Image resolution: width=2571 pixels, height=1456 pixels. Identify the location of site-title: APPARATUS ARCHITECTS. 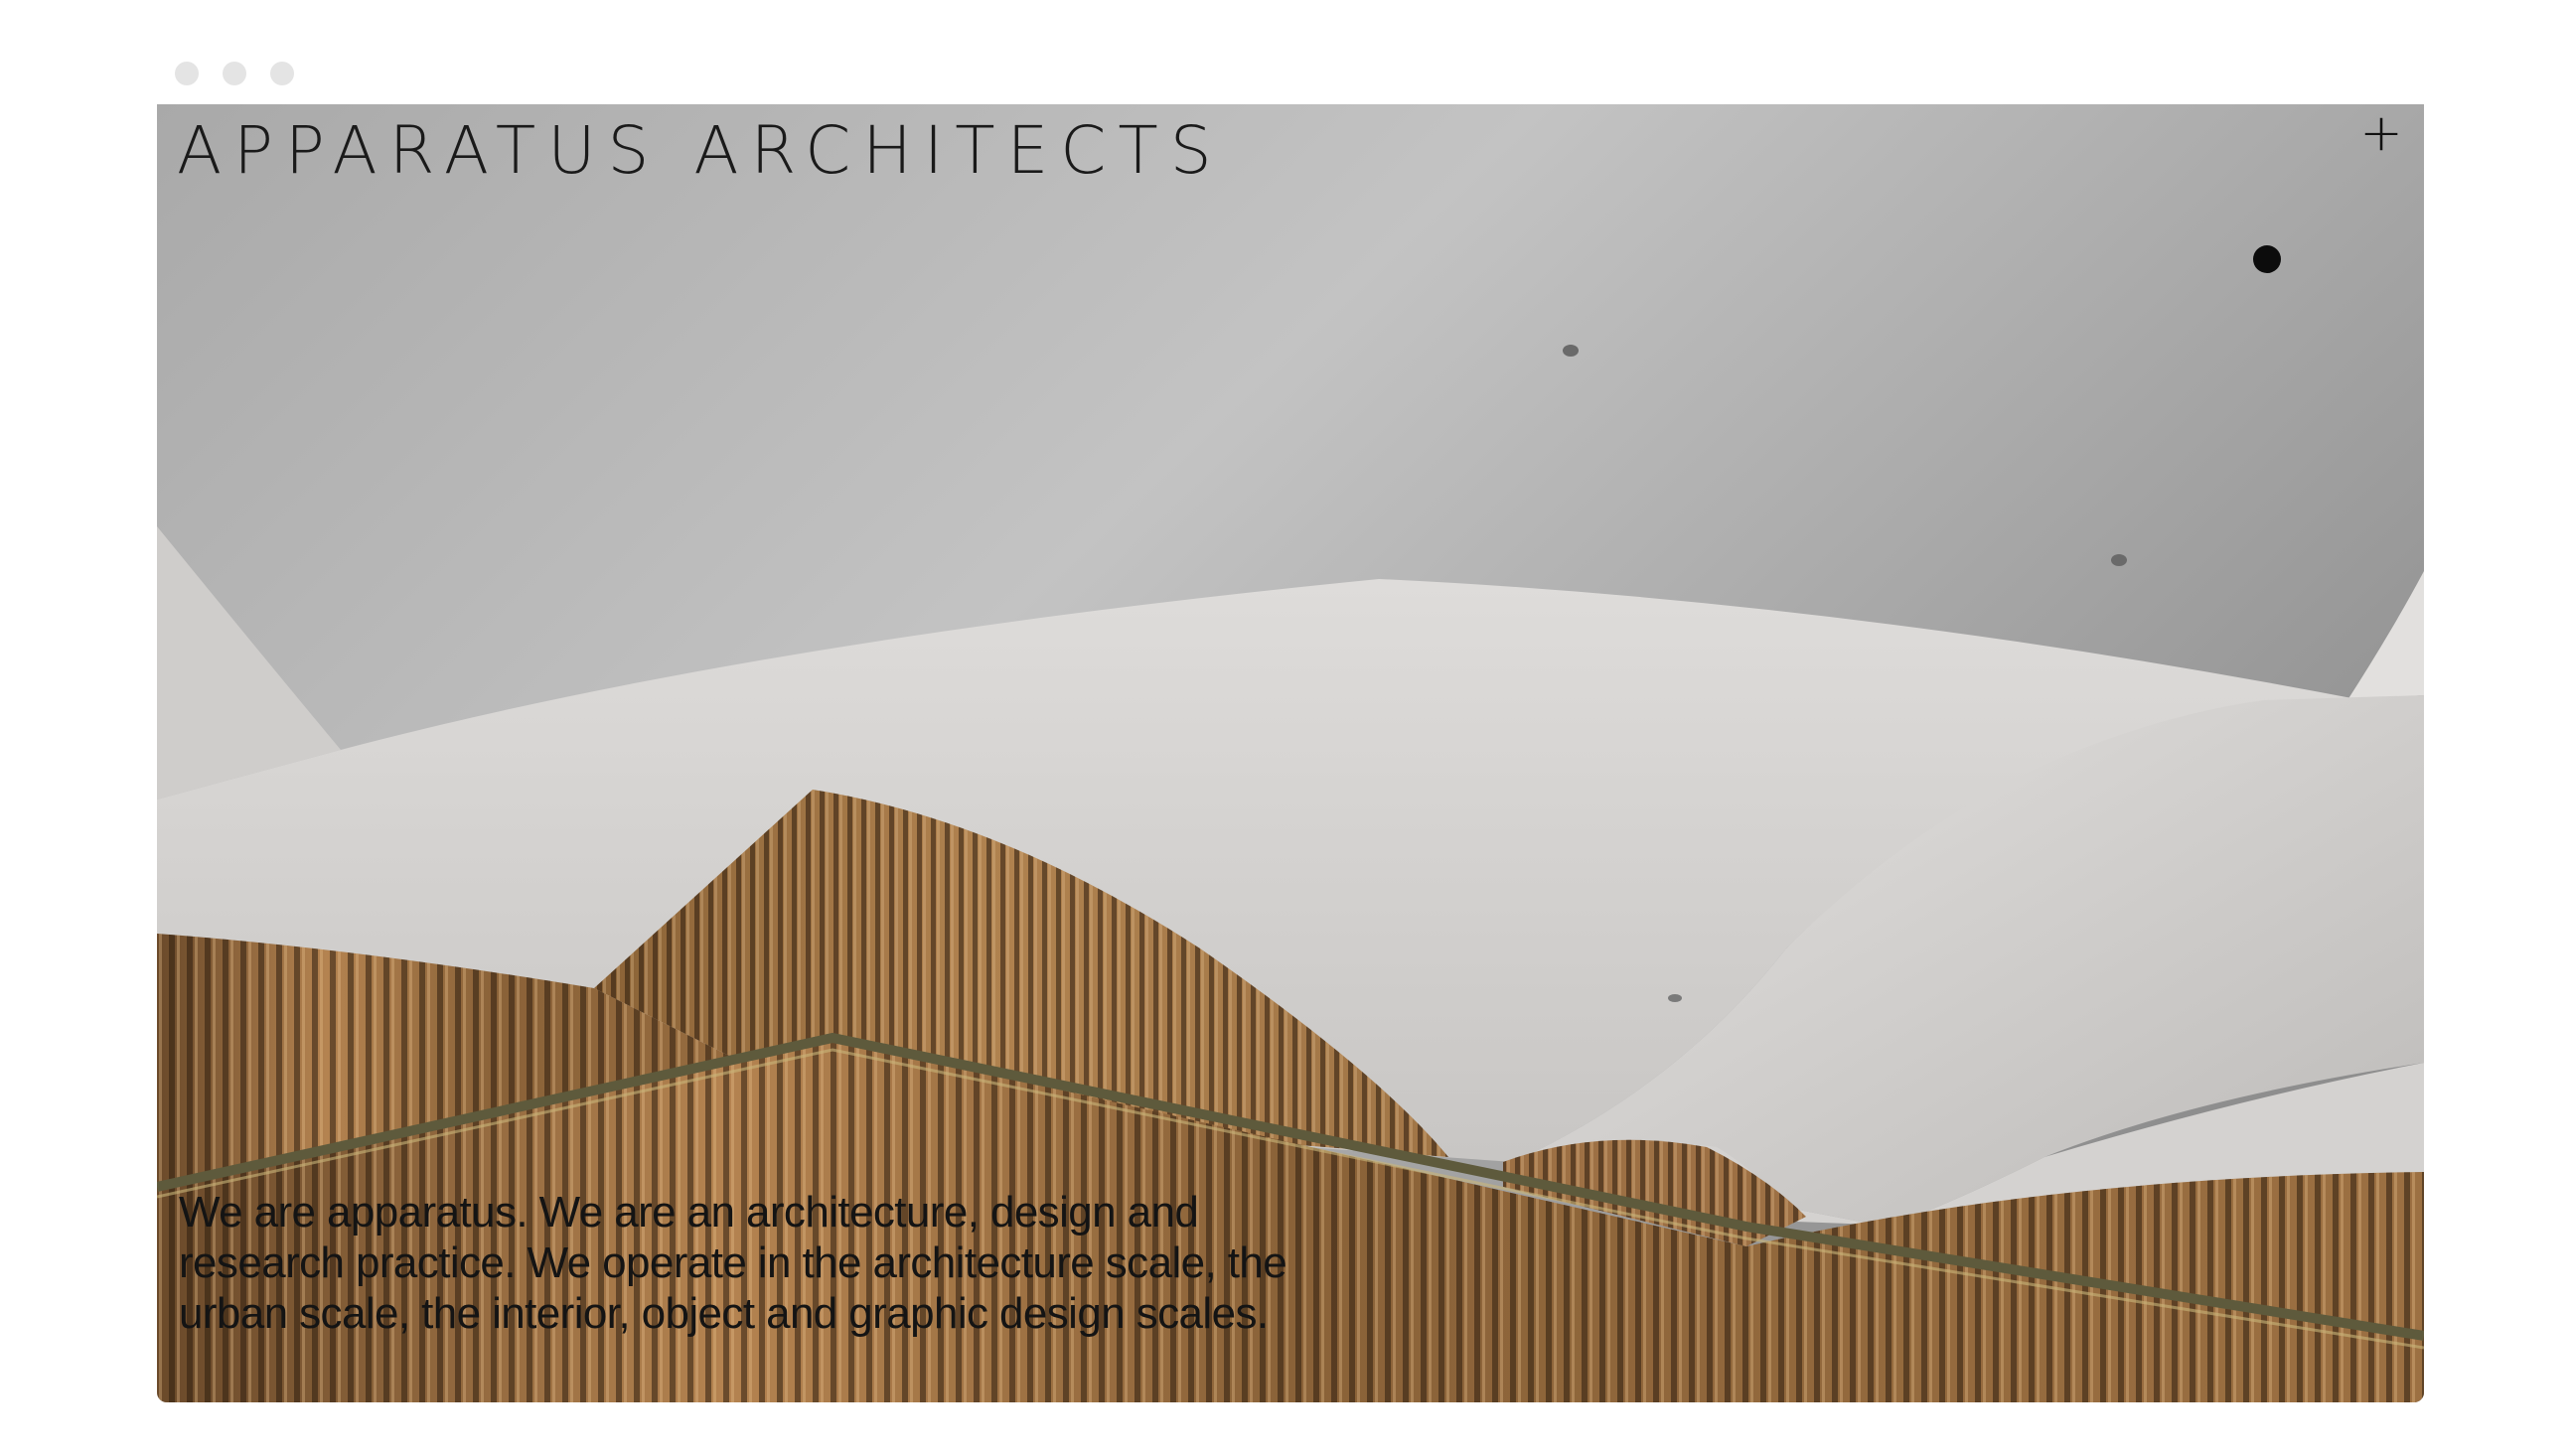
(700, 151).